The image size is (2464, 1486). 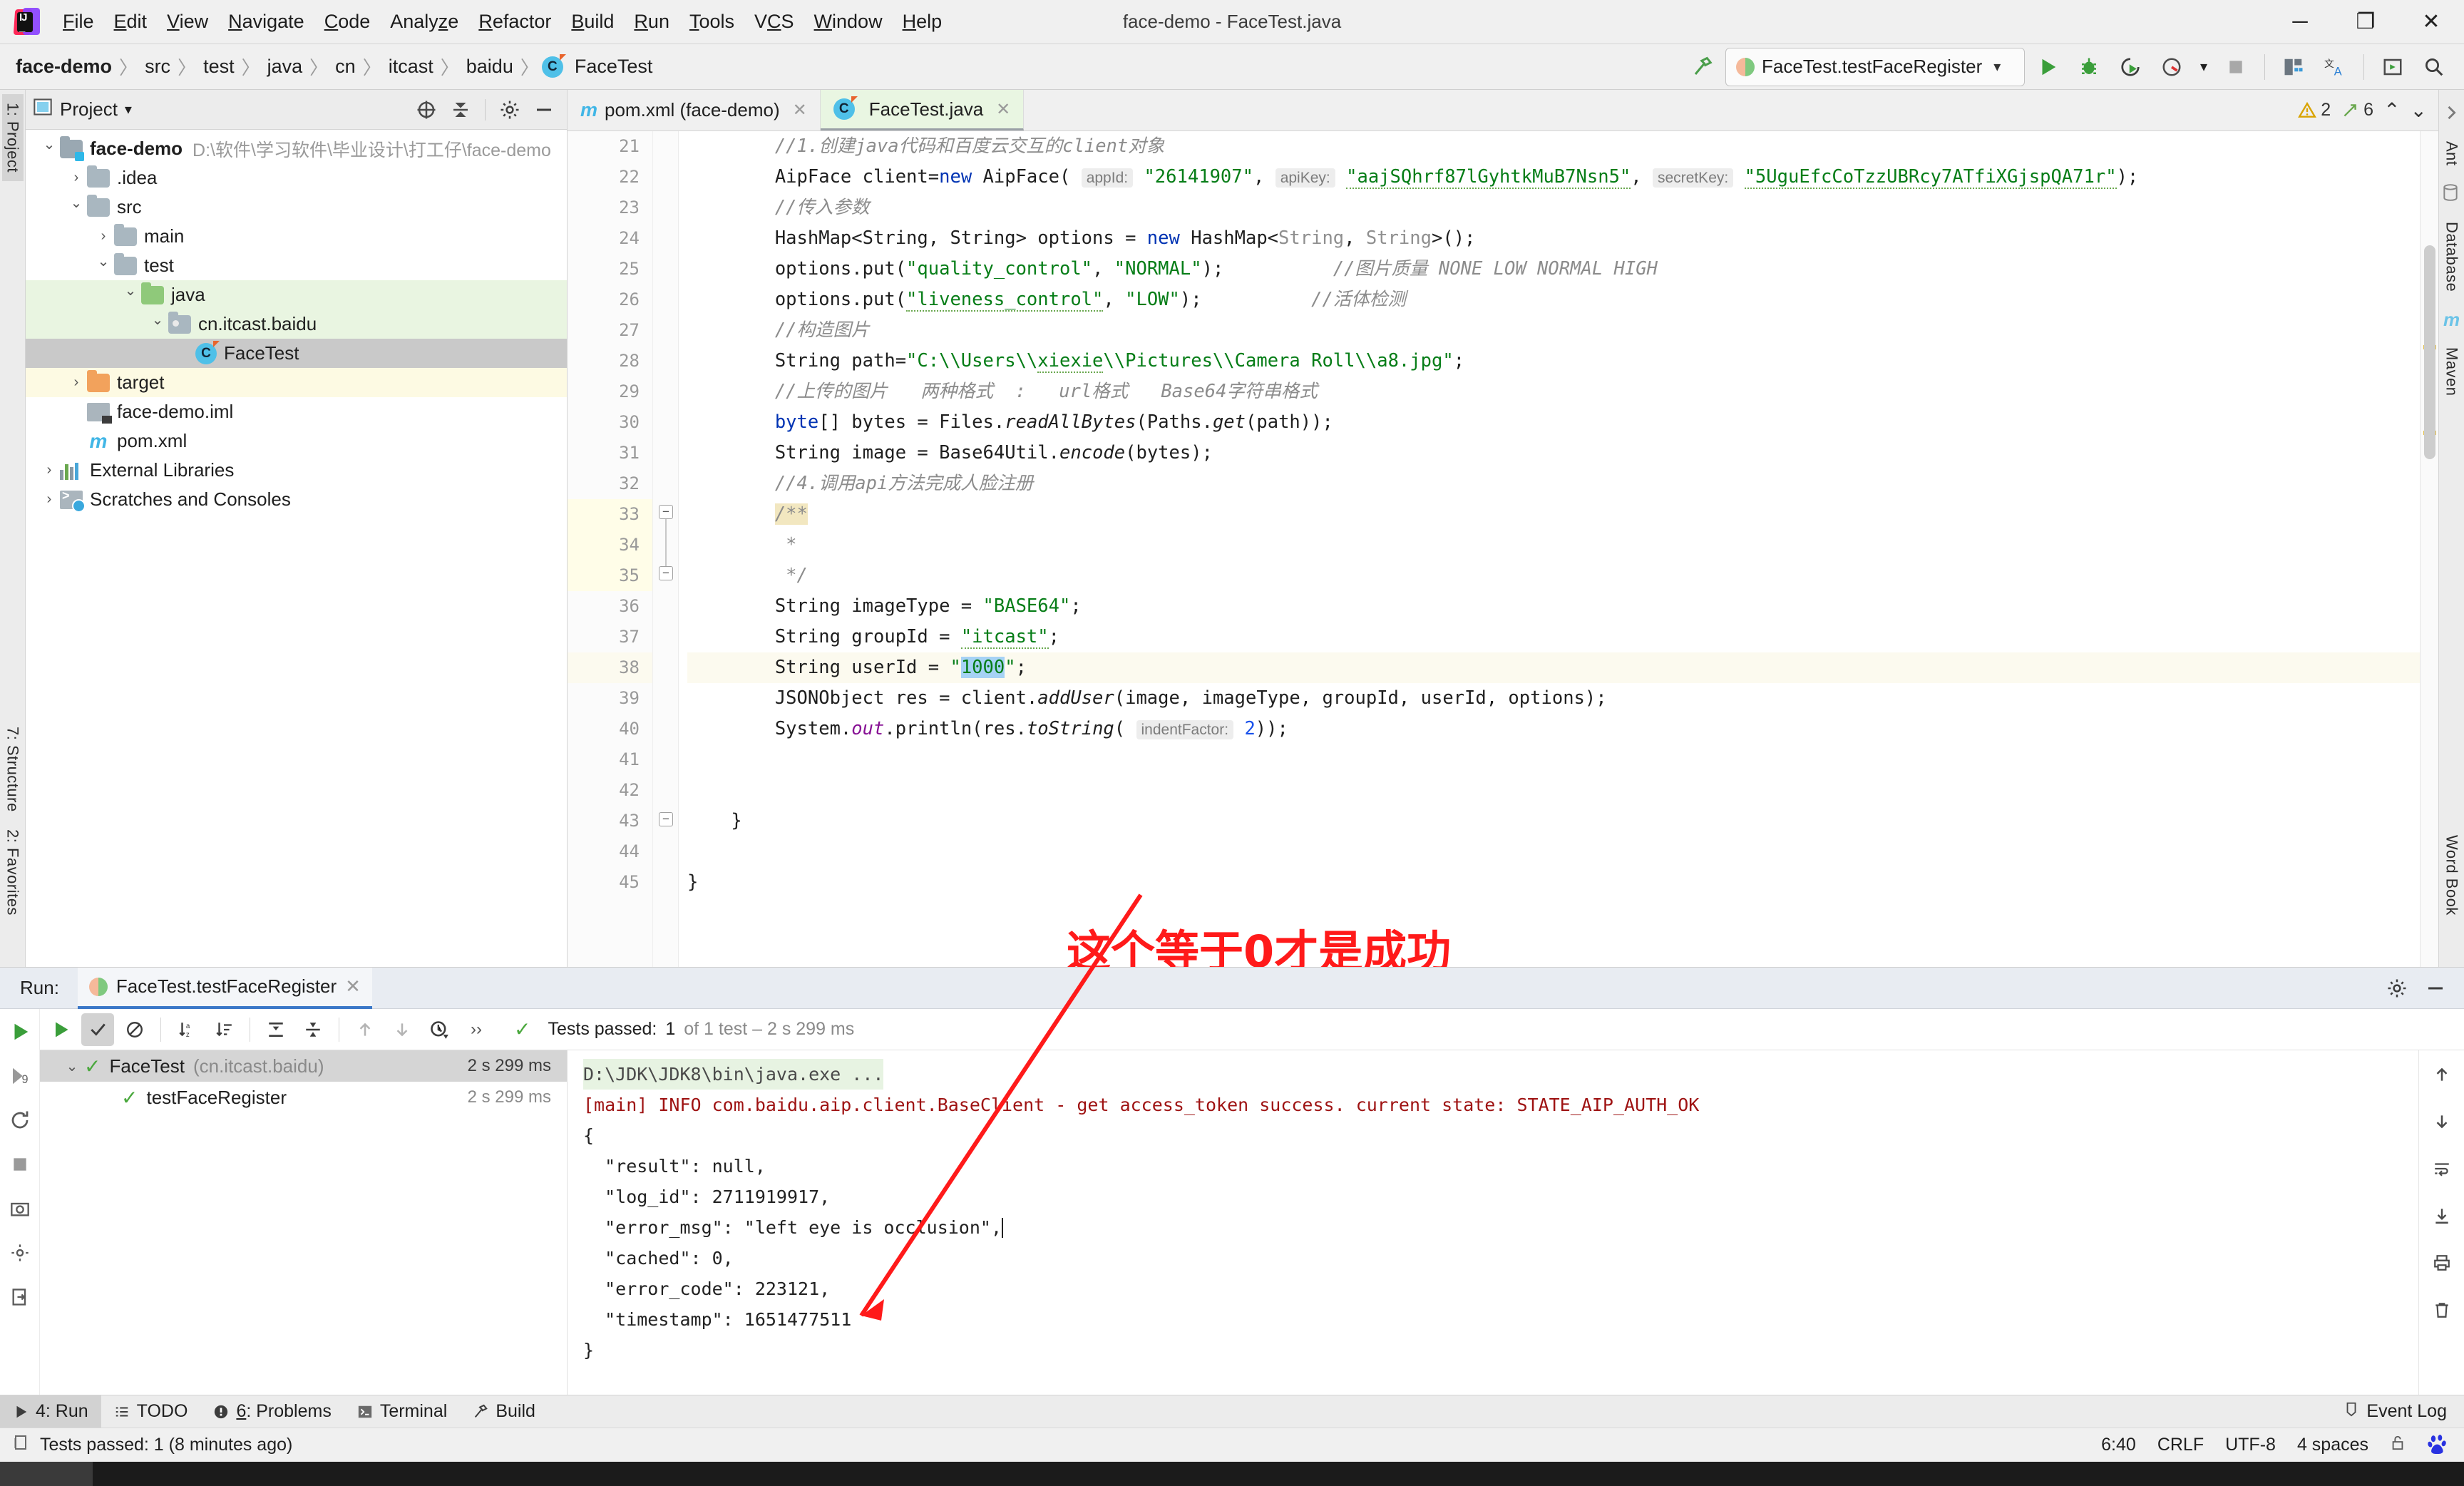 What do you see at coordinates (20, 1164) in the screenshot?
I see `stop-icon` at bounding box center [20, 1164].